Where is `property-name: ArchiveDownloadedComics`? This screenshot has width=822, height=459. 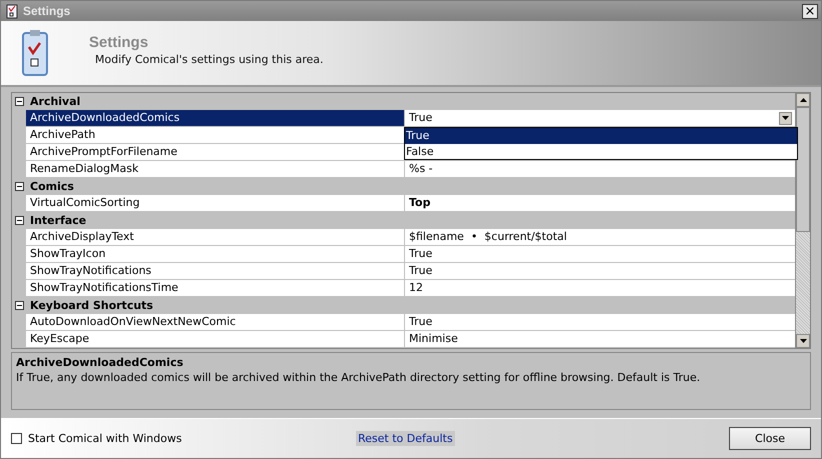
property-name: ArchiveDownloadedComics is located at coordinates (215, 118).